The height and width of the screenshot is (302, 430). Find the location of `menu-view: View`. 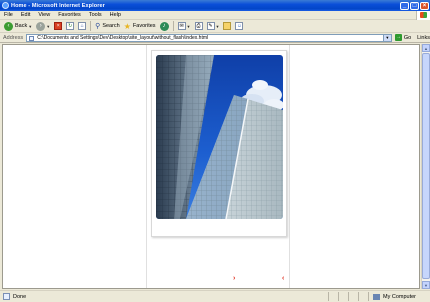

menu-view: View is located at coordinates (44, 15).